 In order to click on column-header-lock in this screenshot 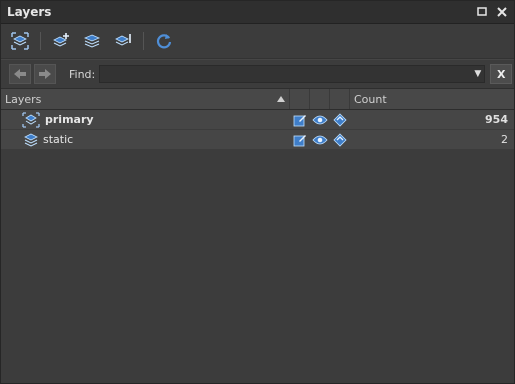, I will do `click(340, 99)`.